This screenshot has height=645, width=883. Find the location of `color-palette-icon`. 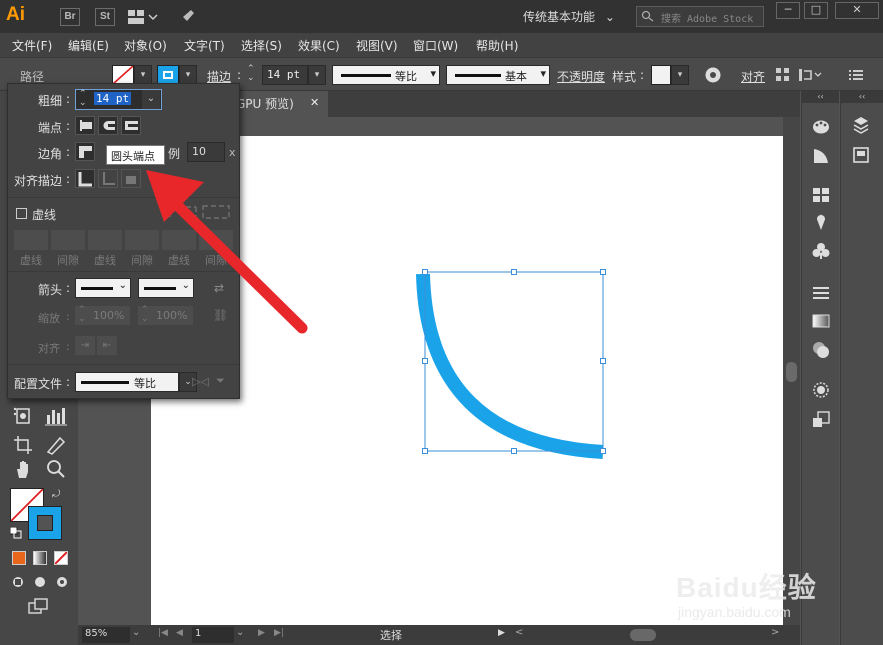

color-palette-icon is located at coordinates (821, 127).